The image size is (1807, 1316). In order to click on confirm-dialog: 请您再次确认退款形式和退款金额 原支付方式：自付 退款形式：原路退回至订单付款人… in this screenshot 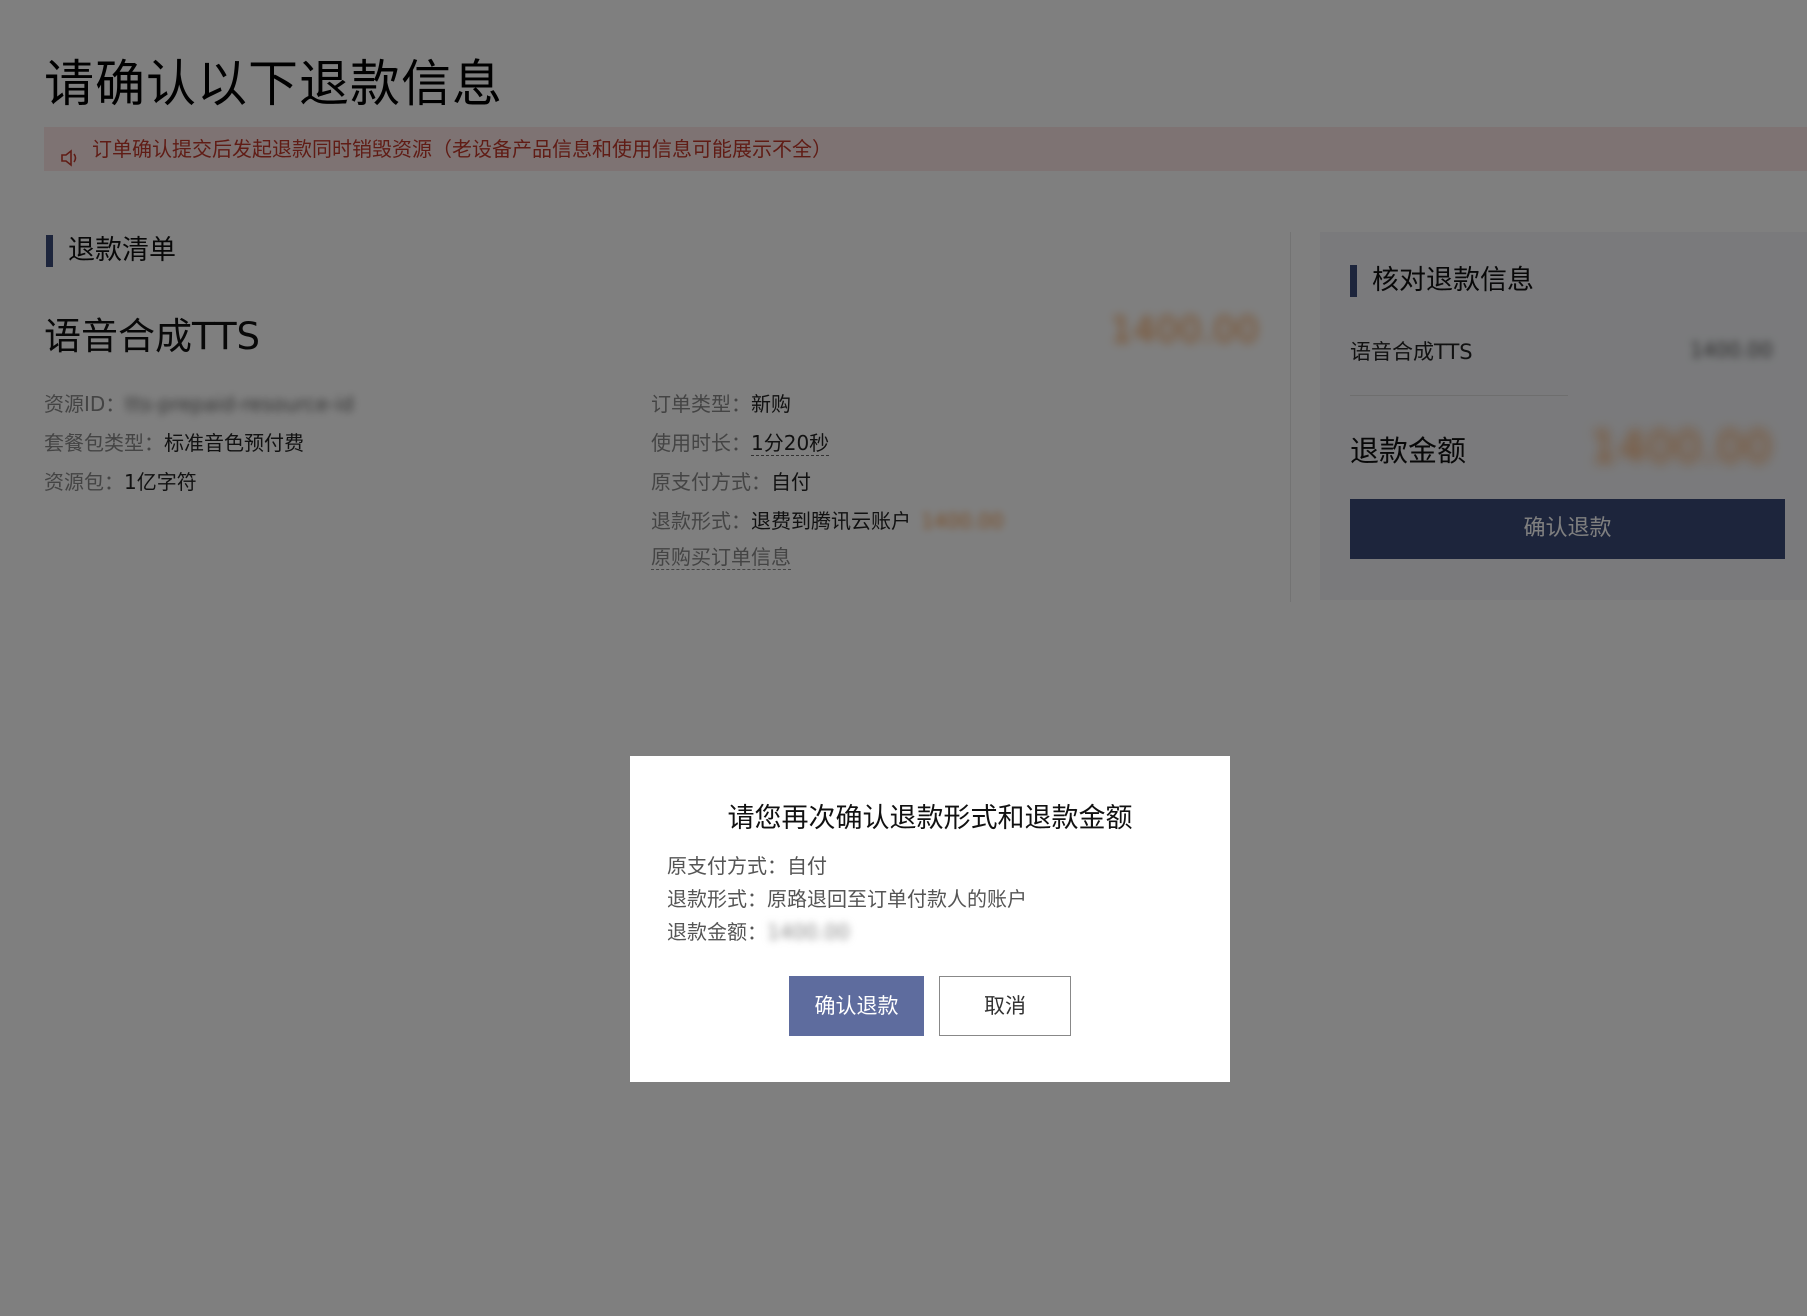, I will do `click(930, 919)`.